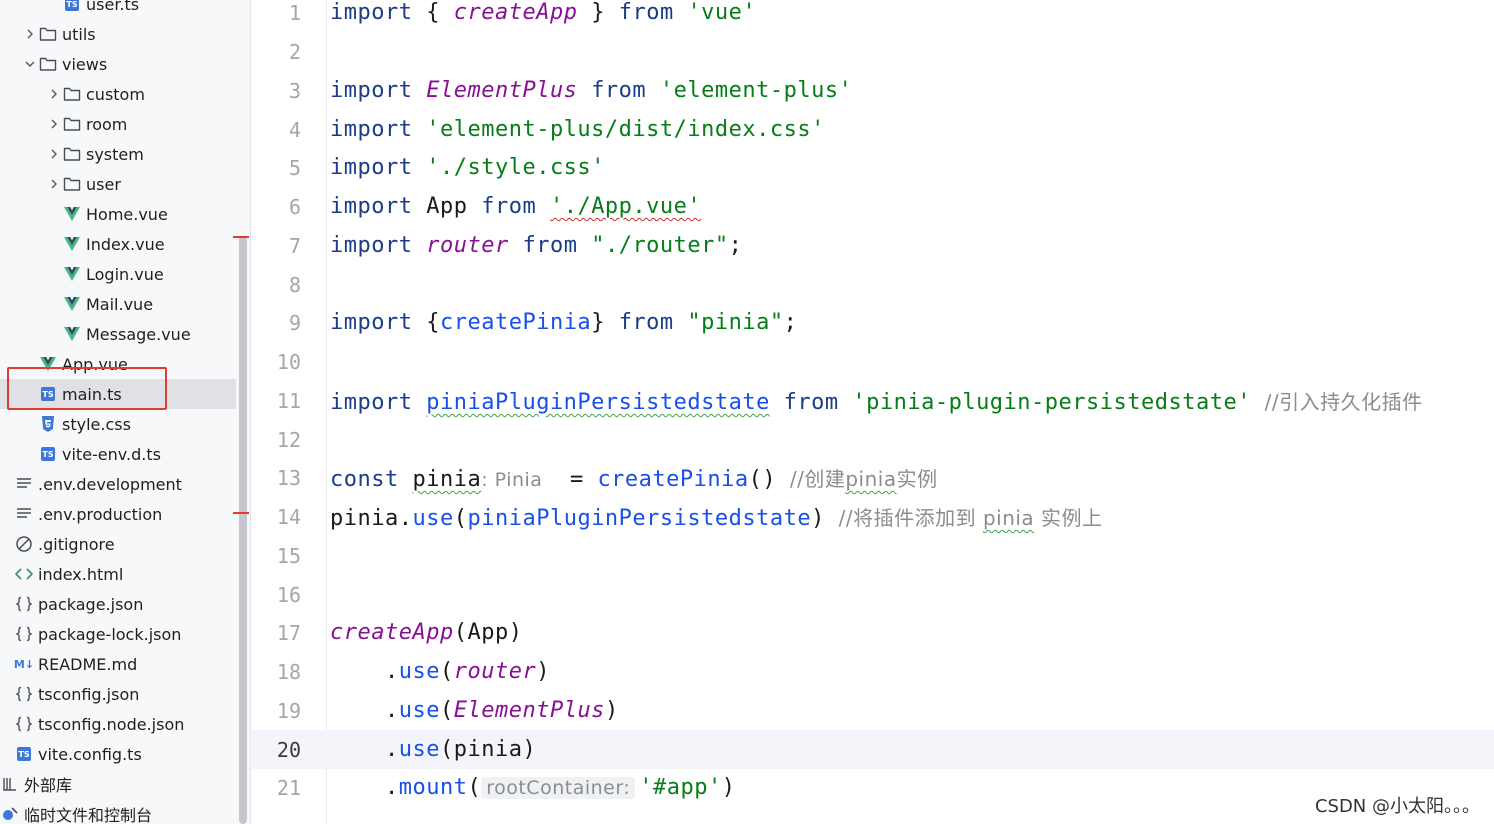 The width and height of the screenshot is (1494, 824). What do you see at coordinates (118, 724) in the screenshot?
I see `tree-item-tsconfig-node-json: tsconfig.node.json` at bounding box center [118, 724].